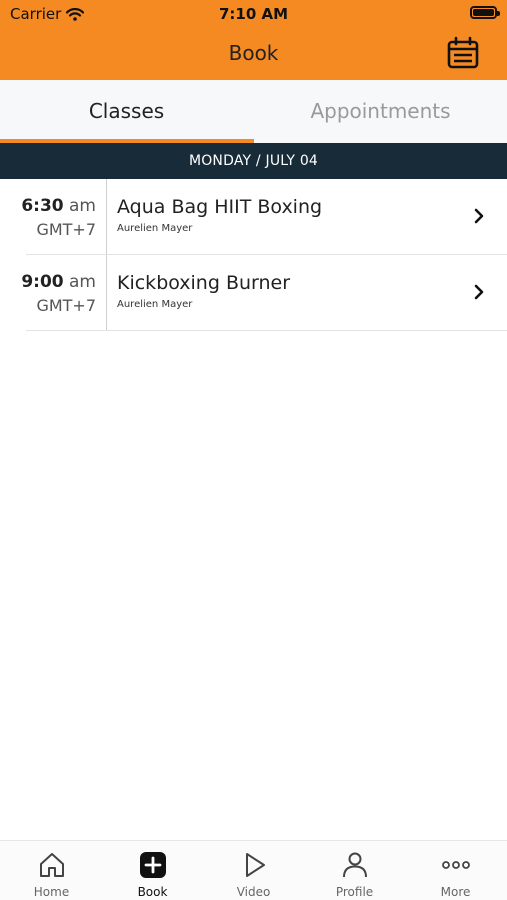  What do you see at coordinates (266, 330) in the screenshot?
I see `row-divider` at bounding box center [266, 330].